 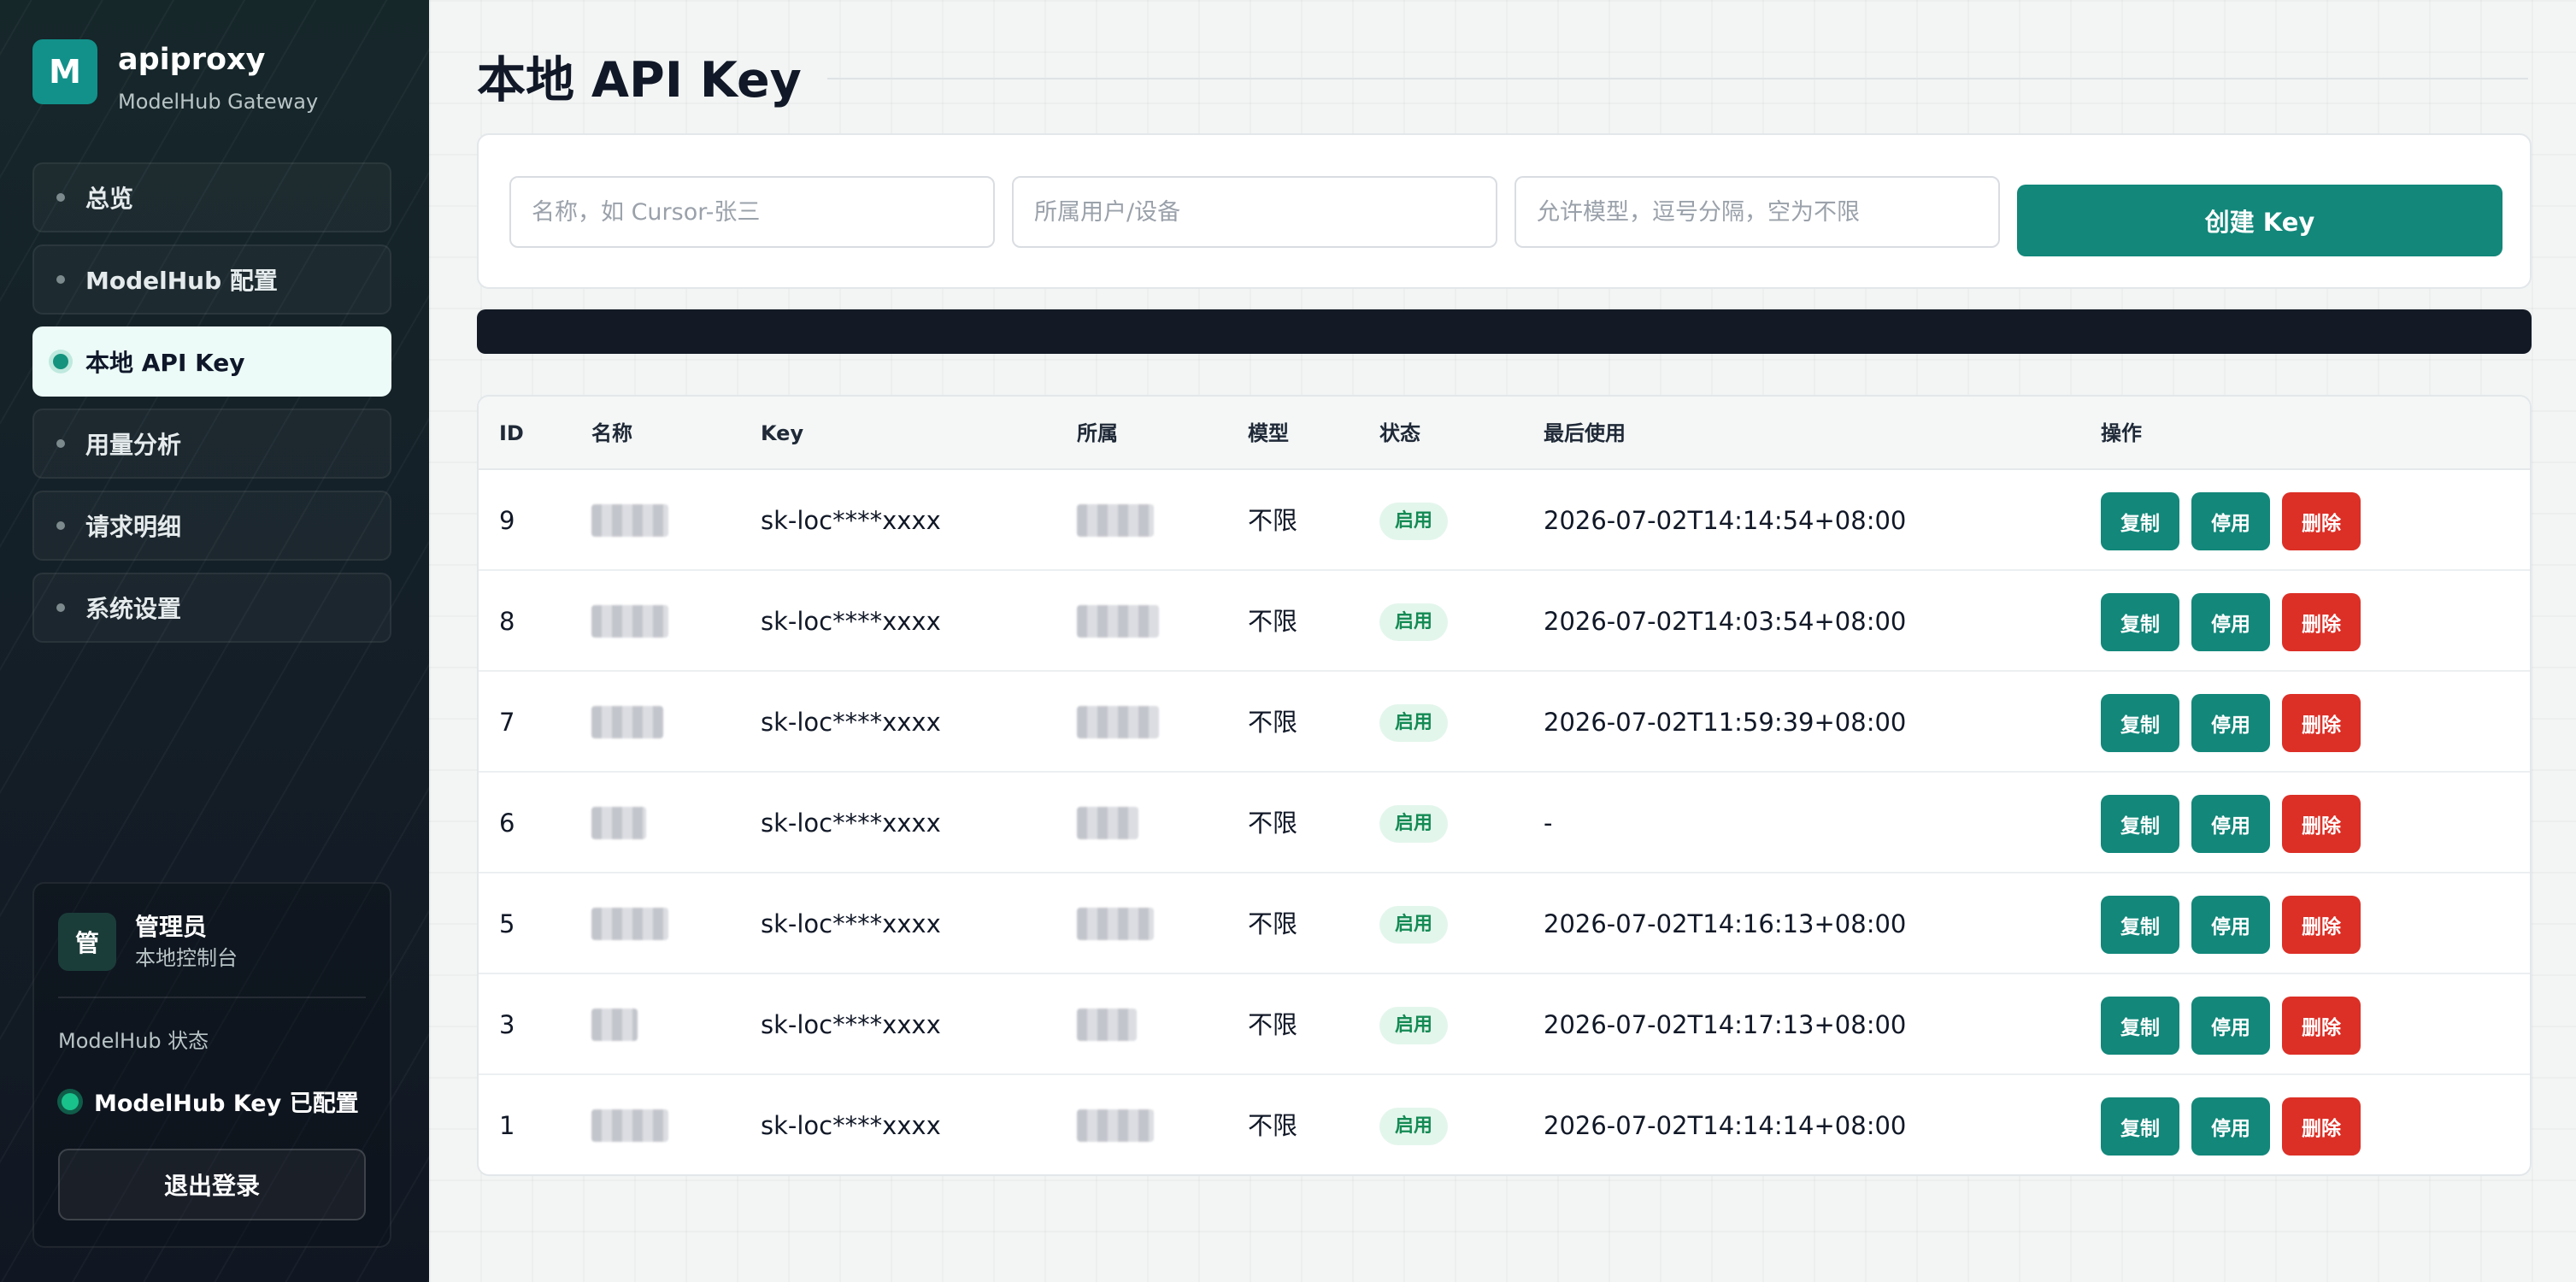 What do you see at coordinates (133, 609) in the screenshot?
I see `sidebar-item-label: 系统设置` at bounding box center [133, 609].